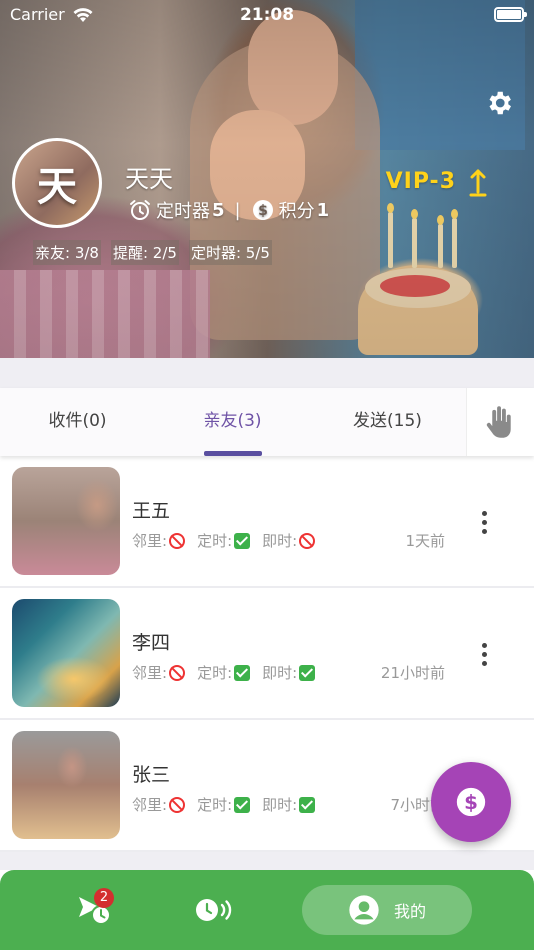  Describe the element at coordinates (267, 373) in the screenshot. I see `section-divider` at that location.